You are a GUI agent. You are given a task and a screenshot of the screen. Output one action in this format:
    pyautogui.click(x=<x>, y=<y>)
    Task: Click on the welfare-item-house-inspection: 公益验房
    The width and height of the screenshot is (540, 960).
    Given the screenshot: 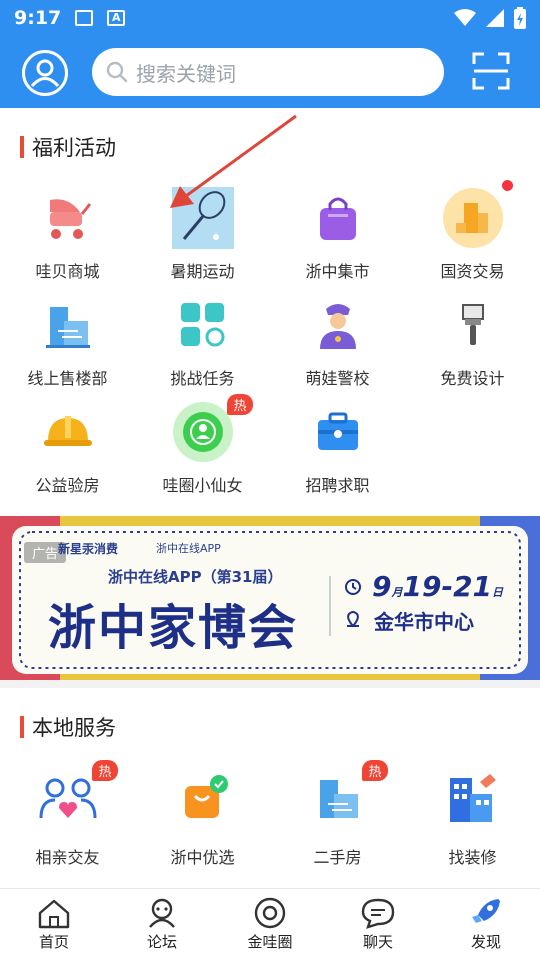 What is the action you would take?
    pyautogui.click(x=67, y=453)
    